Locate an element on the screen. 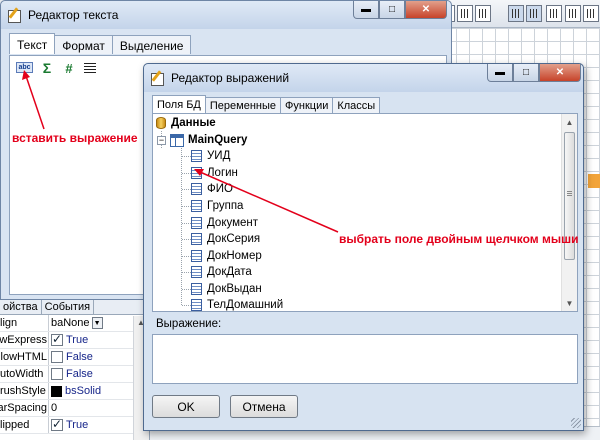 Image resolution: width=600 pixels, height=440 pixels. callout-pick-field: выбрать поле двойным щелчком мыши is located at coordinates (459, 239).